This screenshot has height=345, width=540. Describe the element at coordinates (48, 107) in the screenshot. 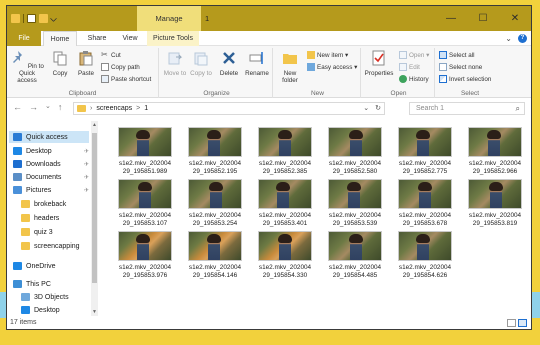

I see `recent-locations-icon: ⌄` at that location.